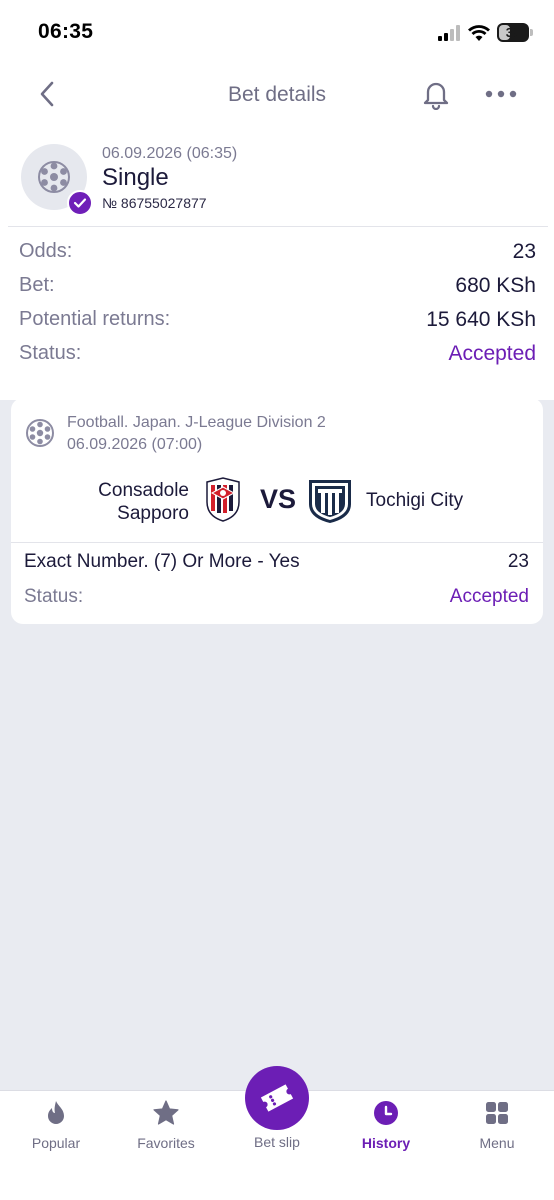 This screenshot has height=1200, width=554. Describe the element at coordinates (135, 177) in the screenshot. I see `bet-type: Single` at that location.